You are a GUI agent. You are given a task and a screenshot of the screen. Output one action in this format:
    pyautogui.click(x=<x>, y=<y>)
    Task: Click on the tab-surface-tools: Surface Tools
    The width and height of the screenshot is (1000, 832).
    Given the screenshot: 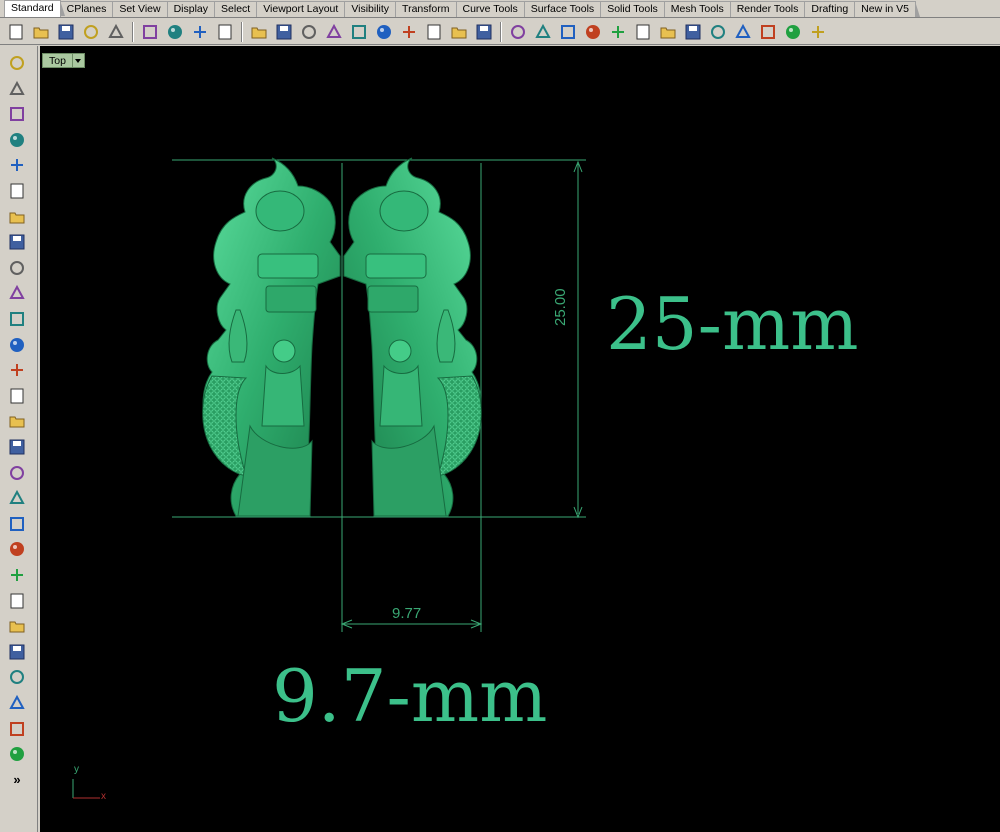 What is the action you would take?
    pyautogui.click(x=564, y=9)
    